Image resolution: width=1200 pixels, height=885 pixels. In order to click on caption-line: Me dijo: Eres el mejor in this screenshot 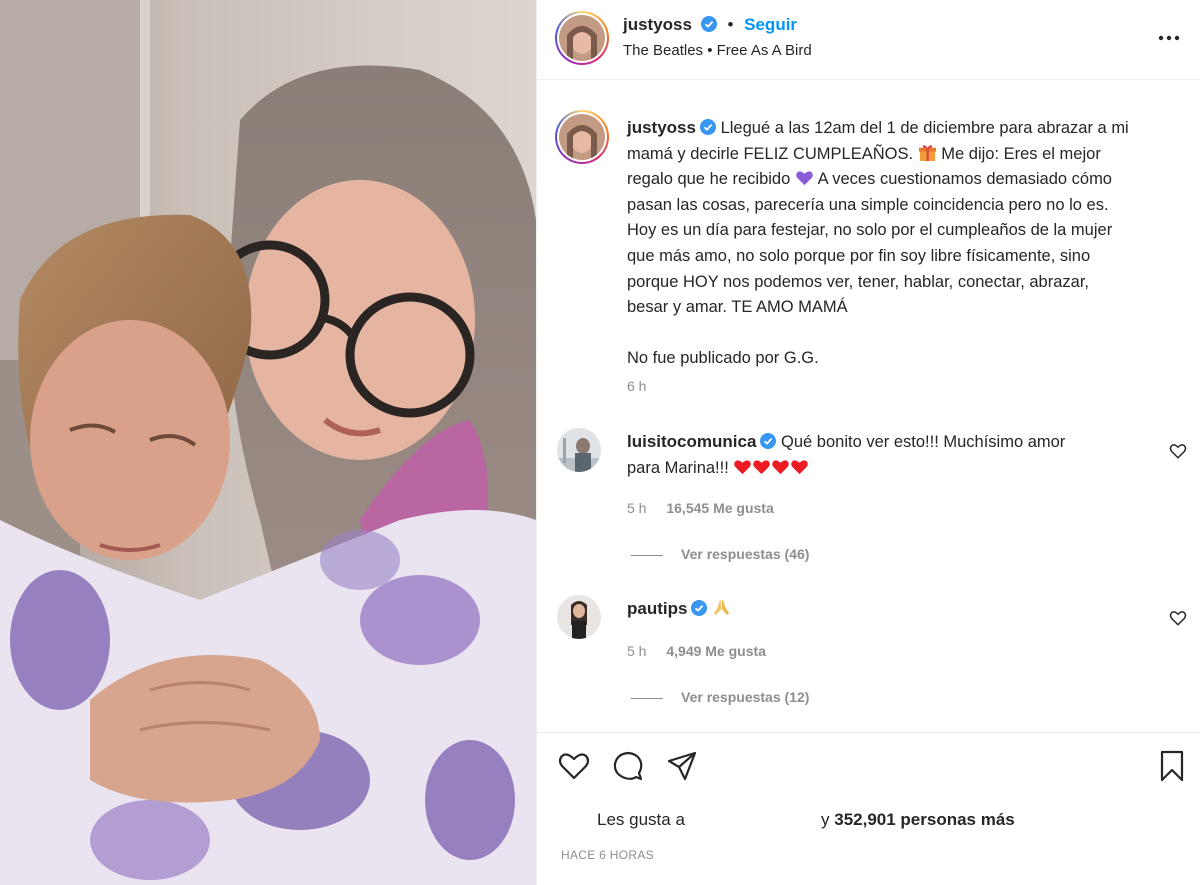, I will do `click(1021, 153)`.